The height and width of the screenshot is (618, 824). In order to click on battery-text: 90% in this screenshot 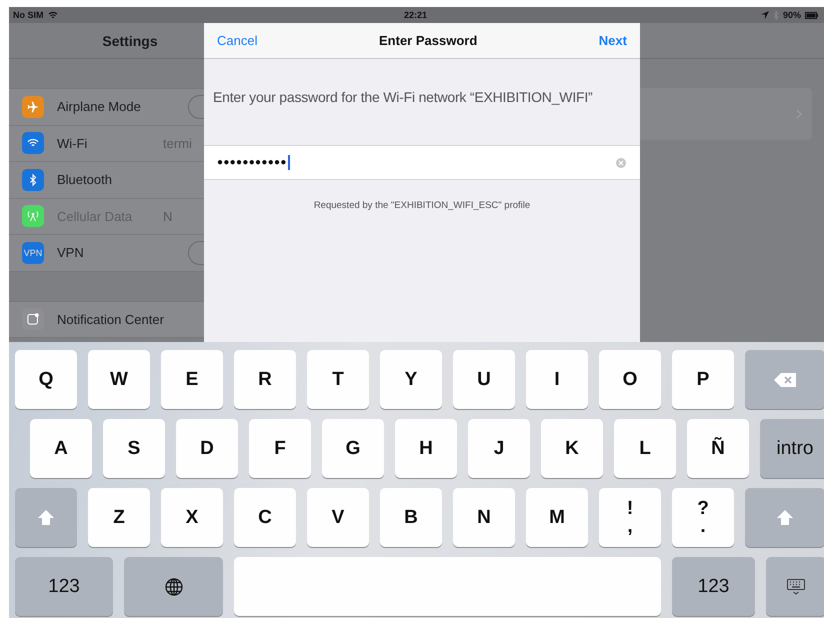, I will do `click(791, 15)`.